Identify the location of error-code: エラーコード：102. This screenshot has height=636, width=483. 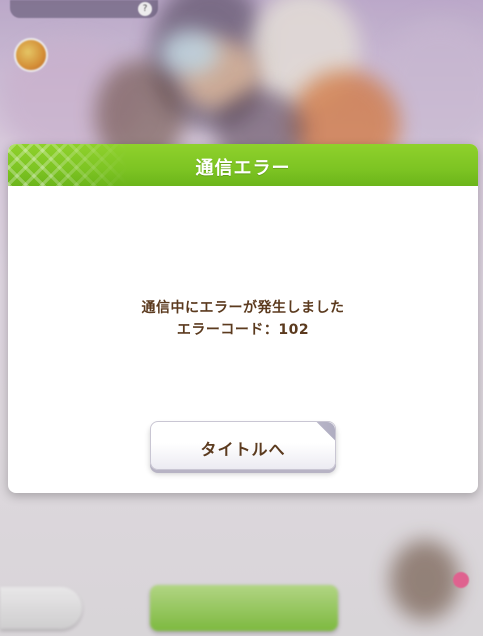
(243, 330).